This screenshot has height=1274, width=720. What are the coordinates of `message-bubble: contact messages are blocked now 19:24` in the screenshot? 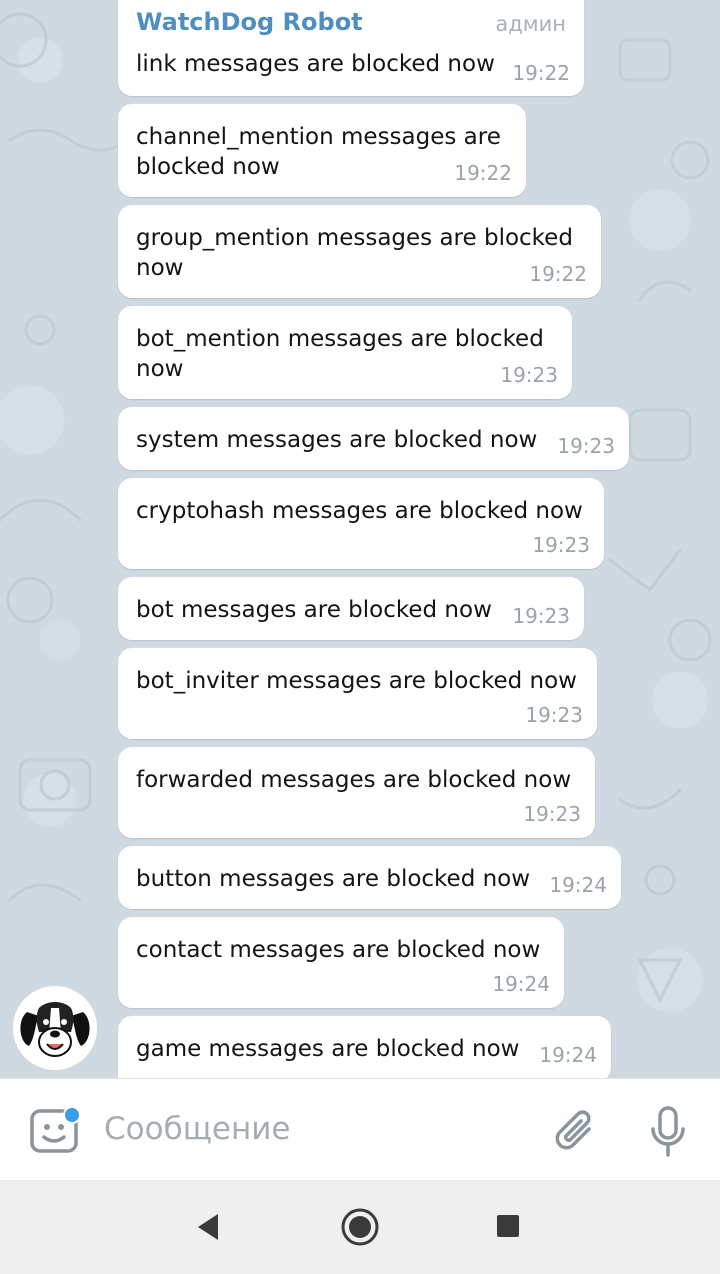 It's located at (341, 962).